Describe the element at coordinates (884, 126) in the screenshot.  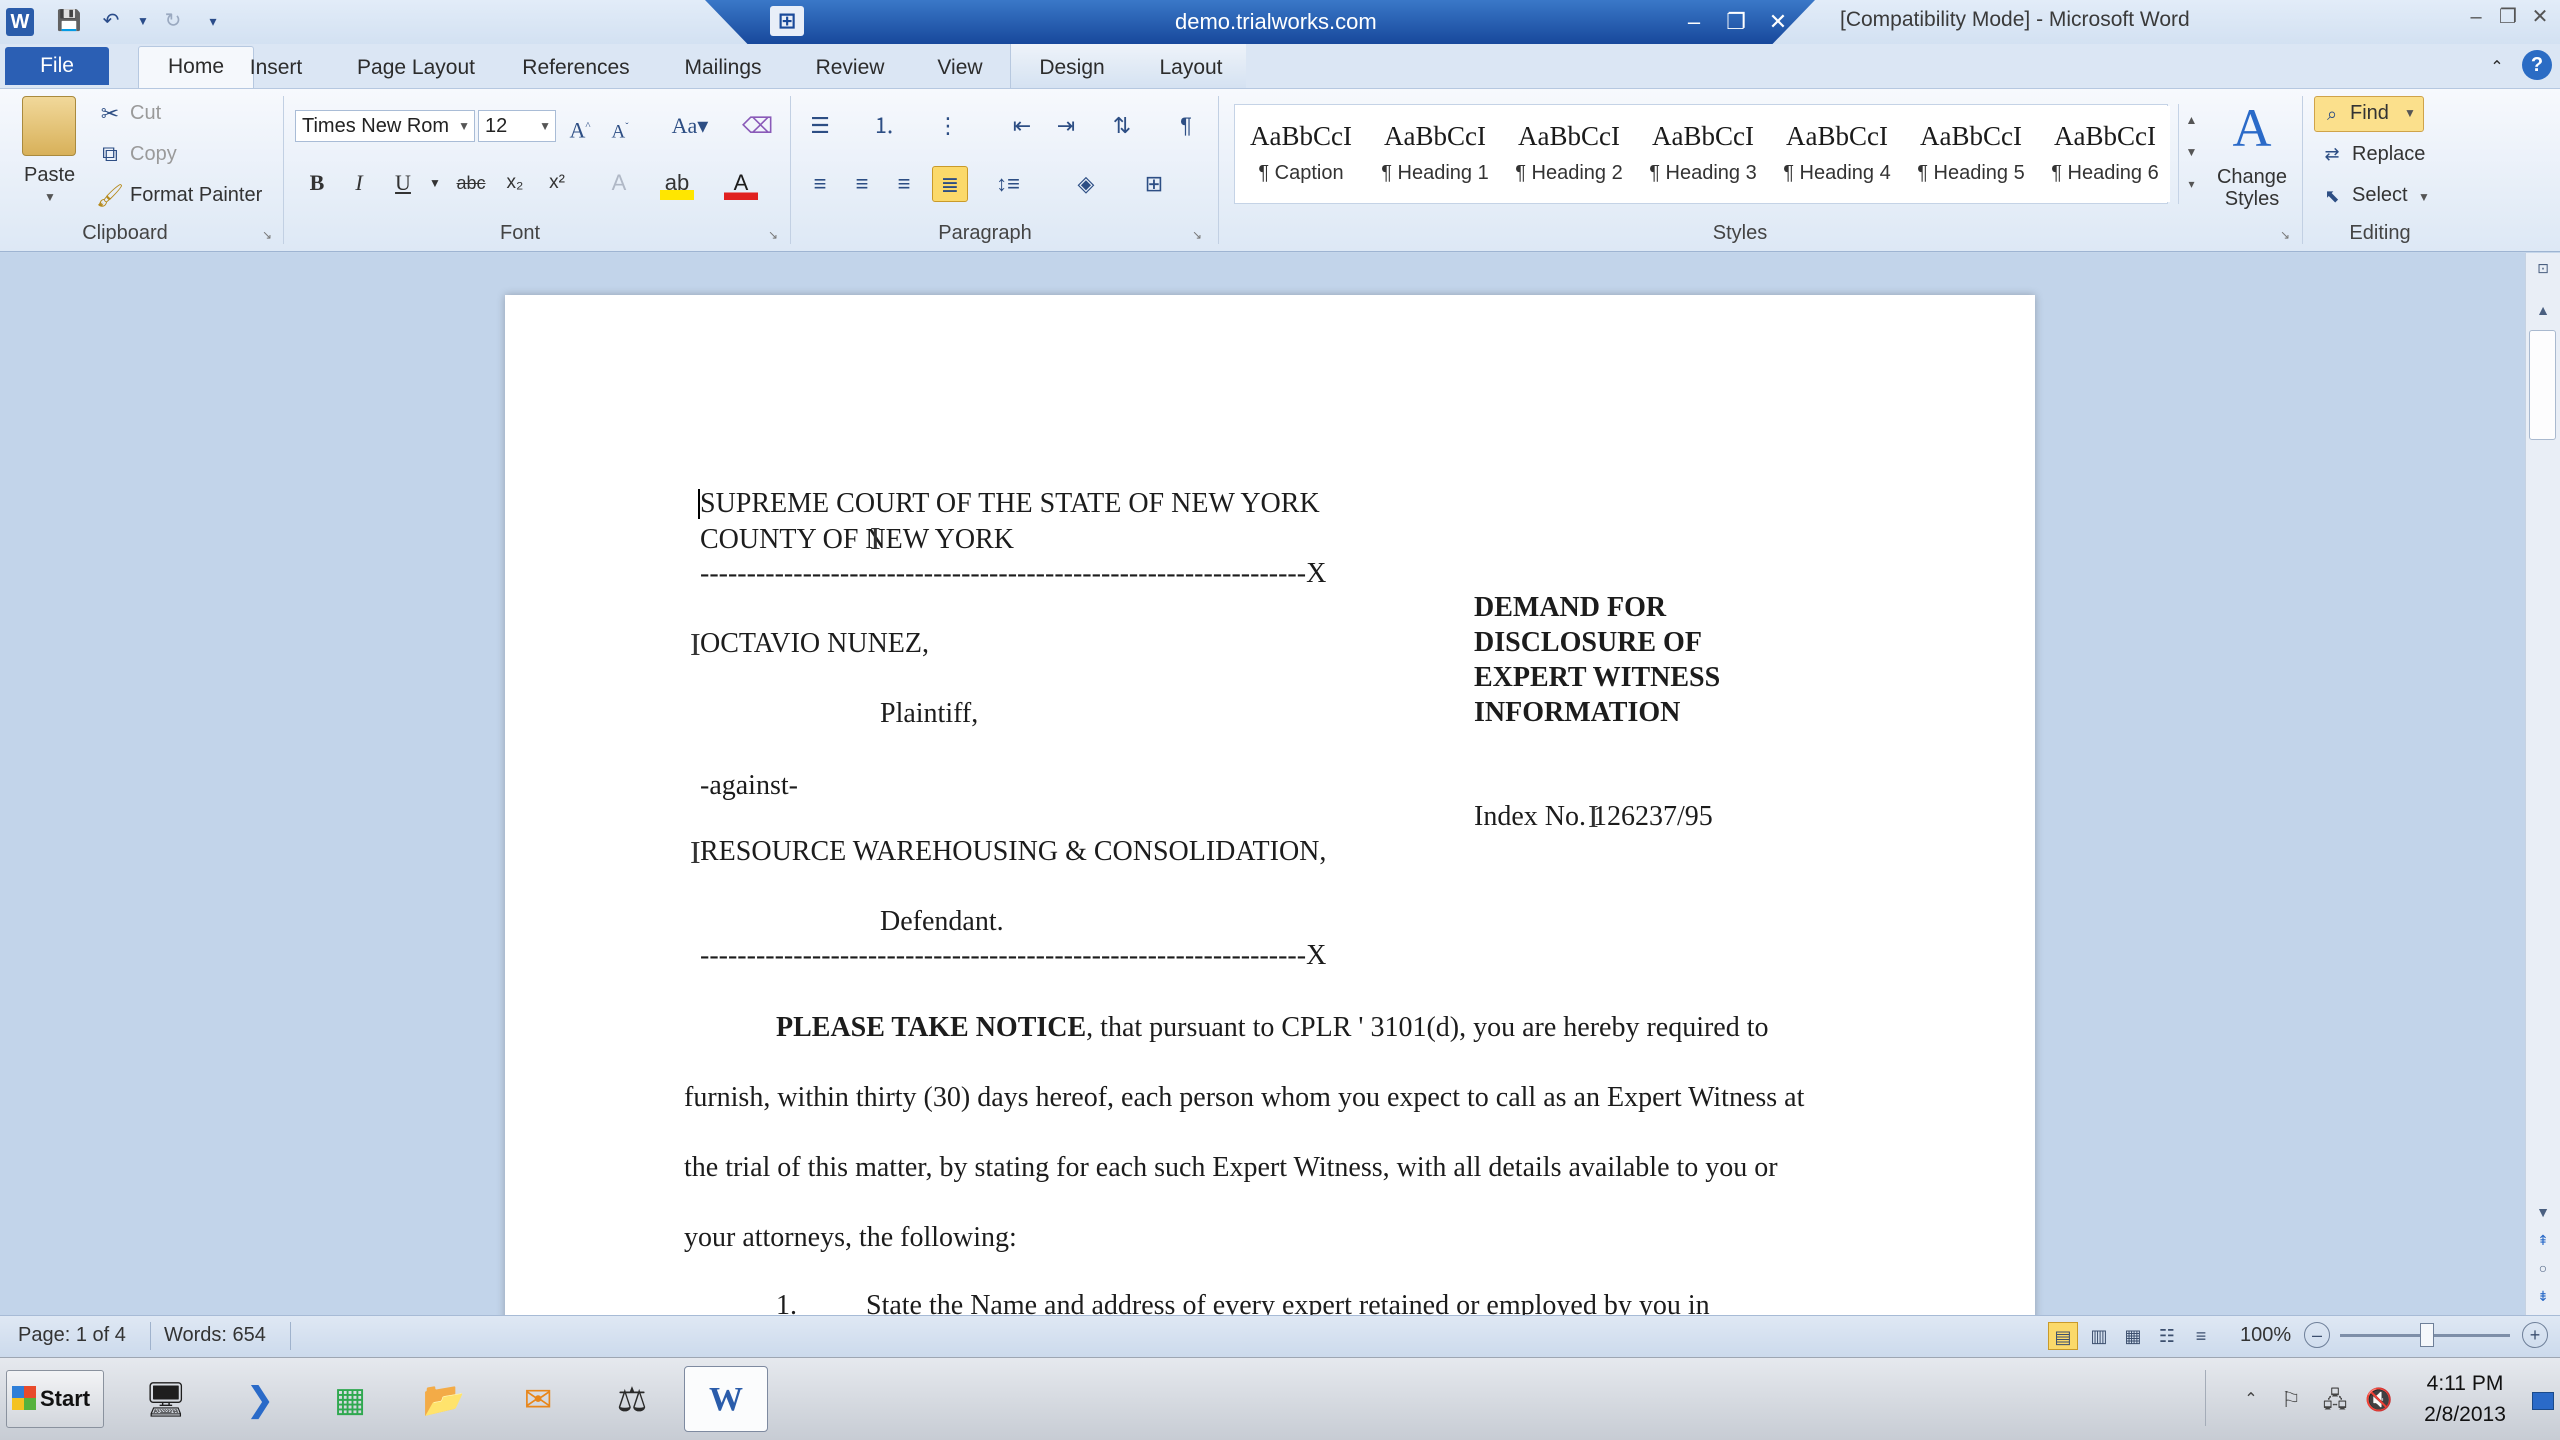
I see `numbering-icon: ⒈` at that location.